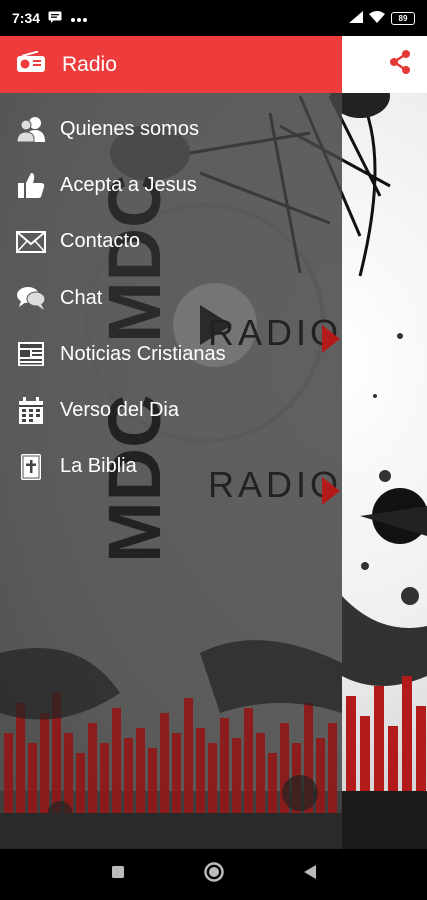 Image resolution: width=427 pixels, height=900 pixels. Describe the element at coordinates (89, 64) in the screenshot. I see `drawer-header-label: Radio` at that location.